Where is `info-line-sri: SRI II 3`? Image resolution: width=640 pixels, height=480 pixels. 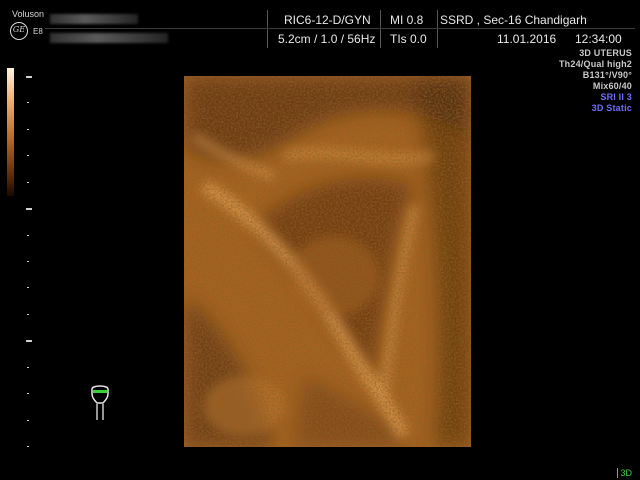
info-line-sri: SRI II 3 is located at coordinates (616, 97).